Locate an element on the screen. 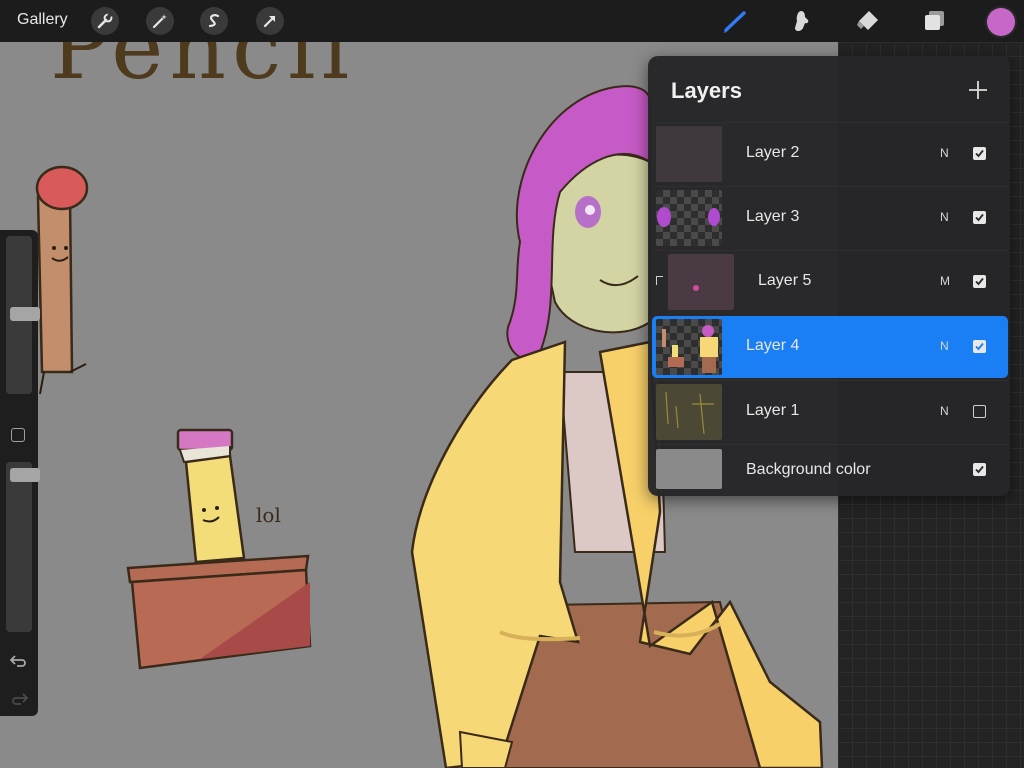 This screenshot has width=1024, height=768. selection-s-icon is located at coordinates (214, 21).